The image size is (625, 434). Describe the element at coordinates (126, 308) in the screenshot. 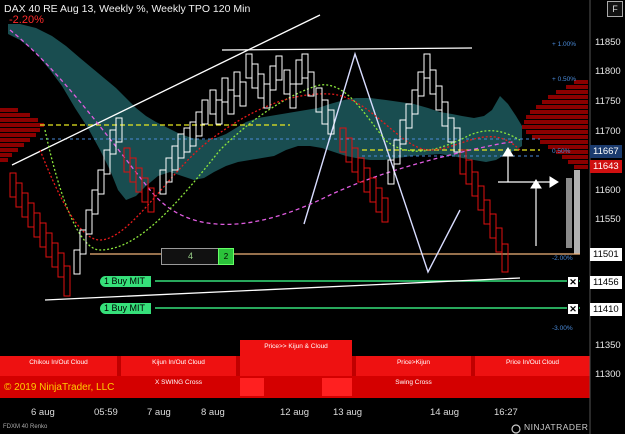

I see `buy-mit-order-2: 1 Buy MIT` at that location.